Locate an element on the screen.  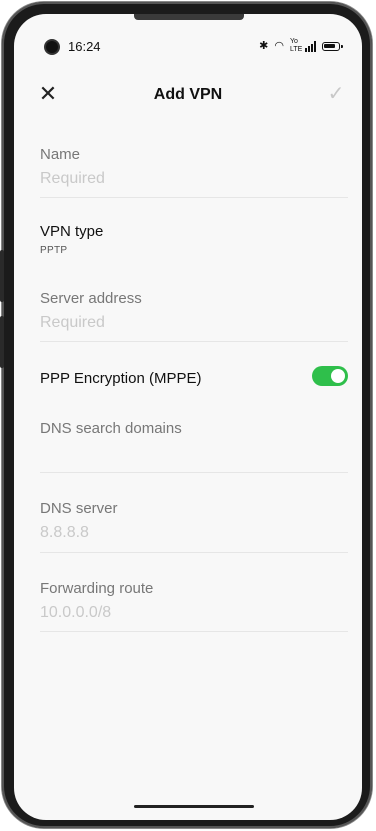
server-address-label: Server address is located at coordinates (91, 298).